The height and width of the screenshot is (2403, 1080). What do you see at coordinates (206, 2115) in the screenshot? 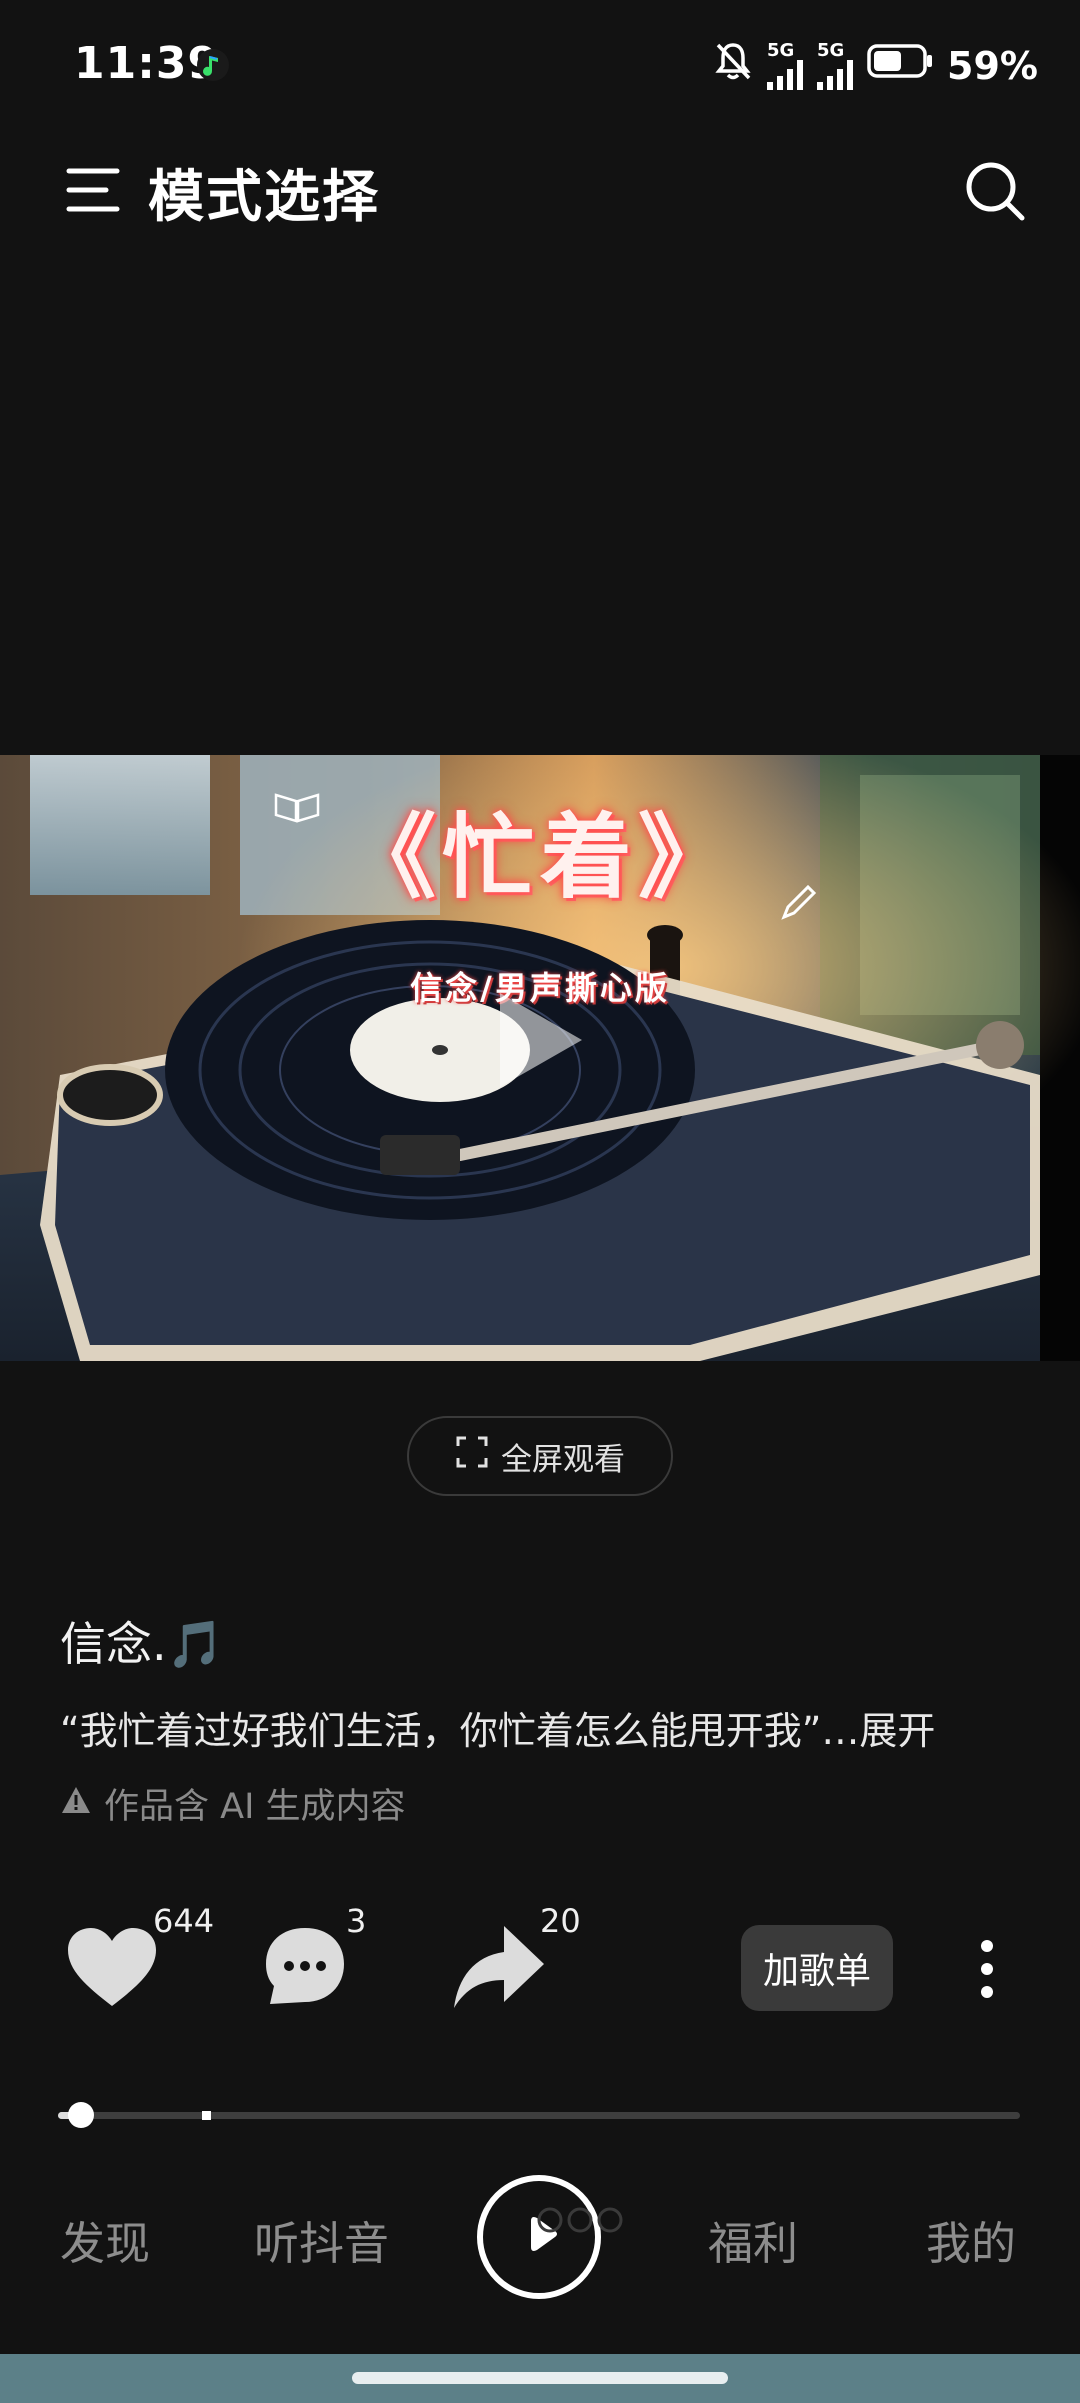
I see `progress-marker` at bounding box center [206, 2115].